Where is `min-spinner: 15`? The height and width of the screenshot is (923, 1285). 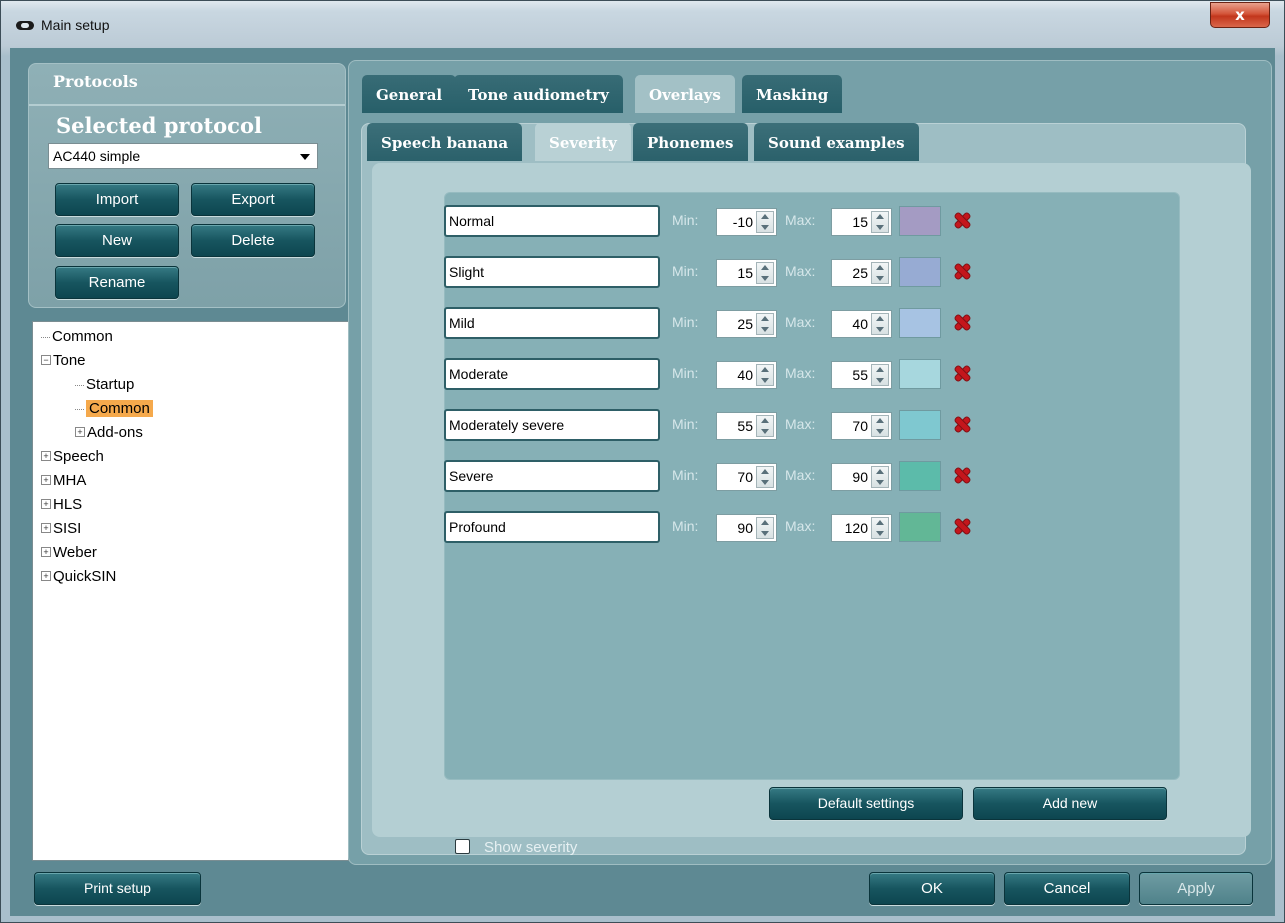
min-spinner: 15 is located at coordinates (746, 273).